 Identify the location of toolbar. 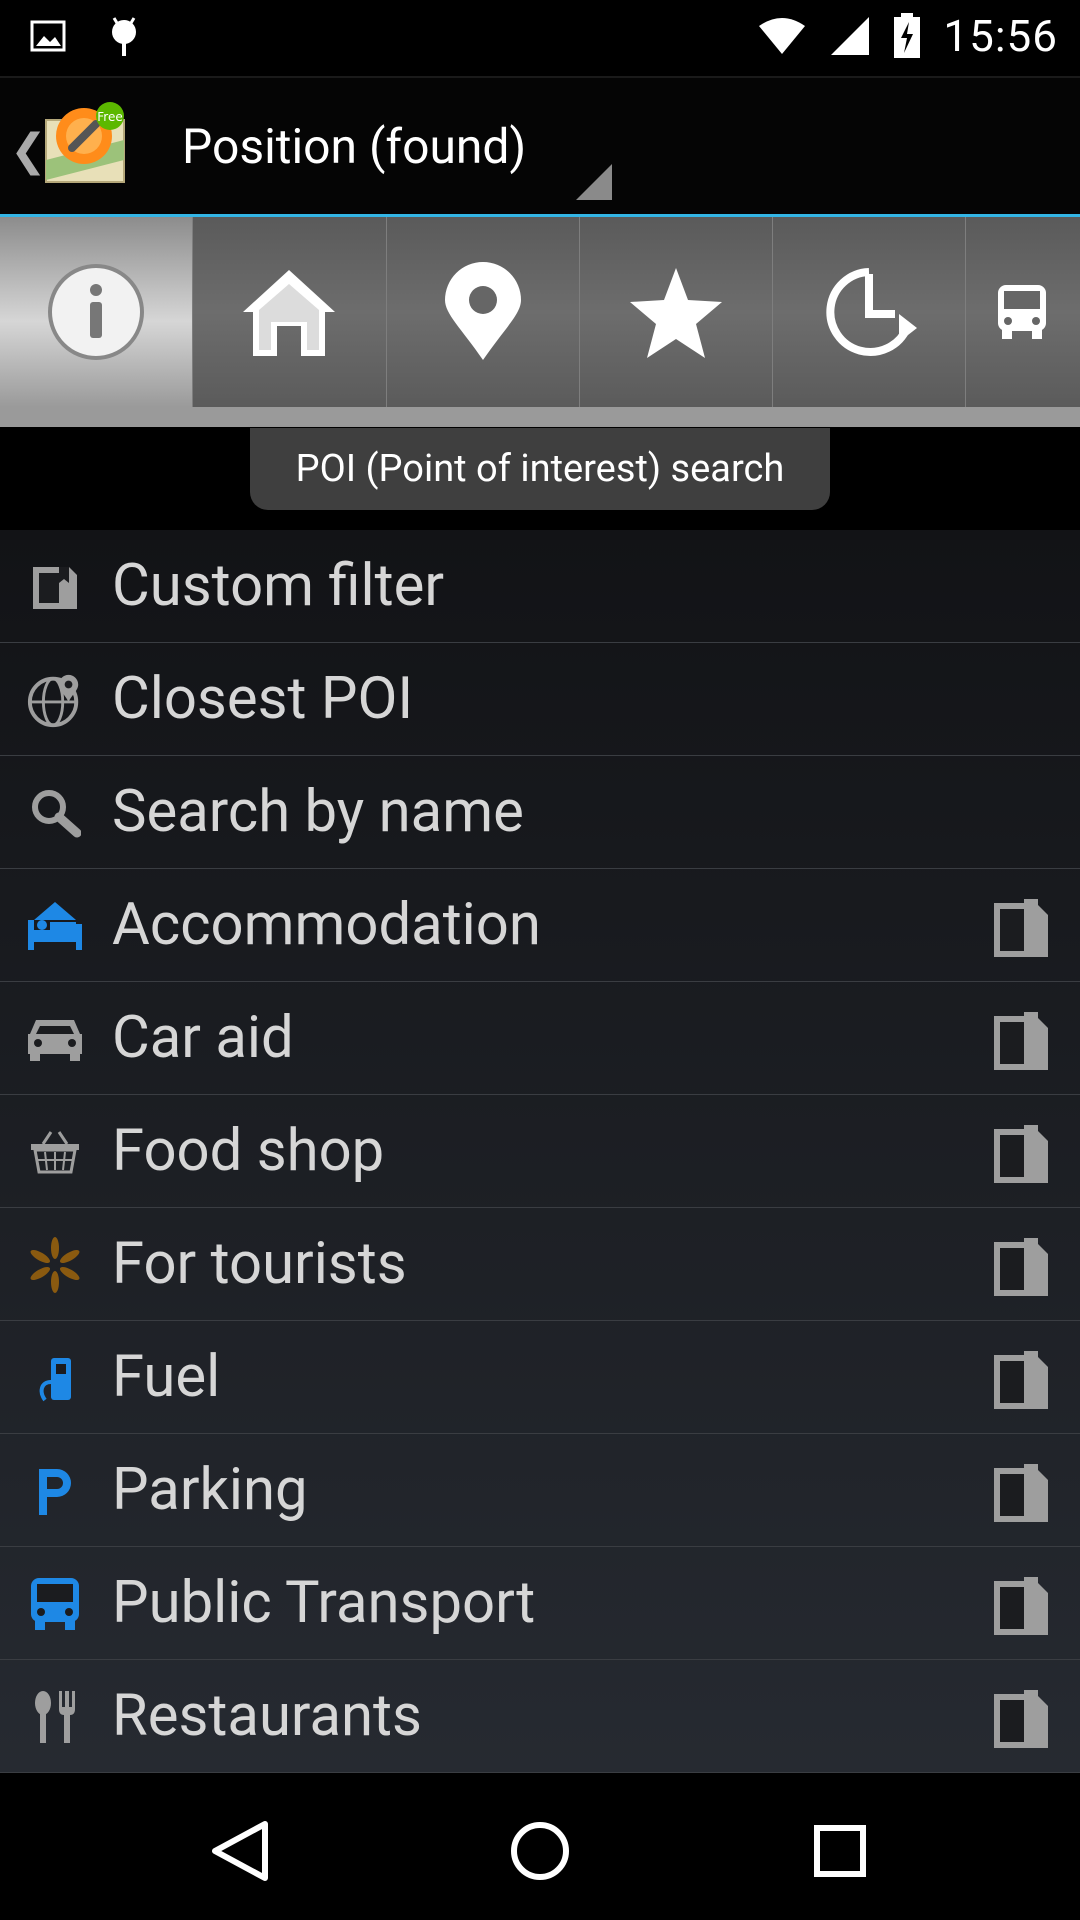
(540, 322).